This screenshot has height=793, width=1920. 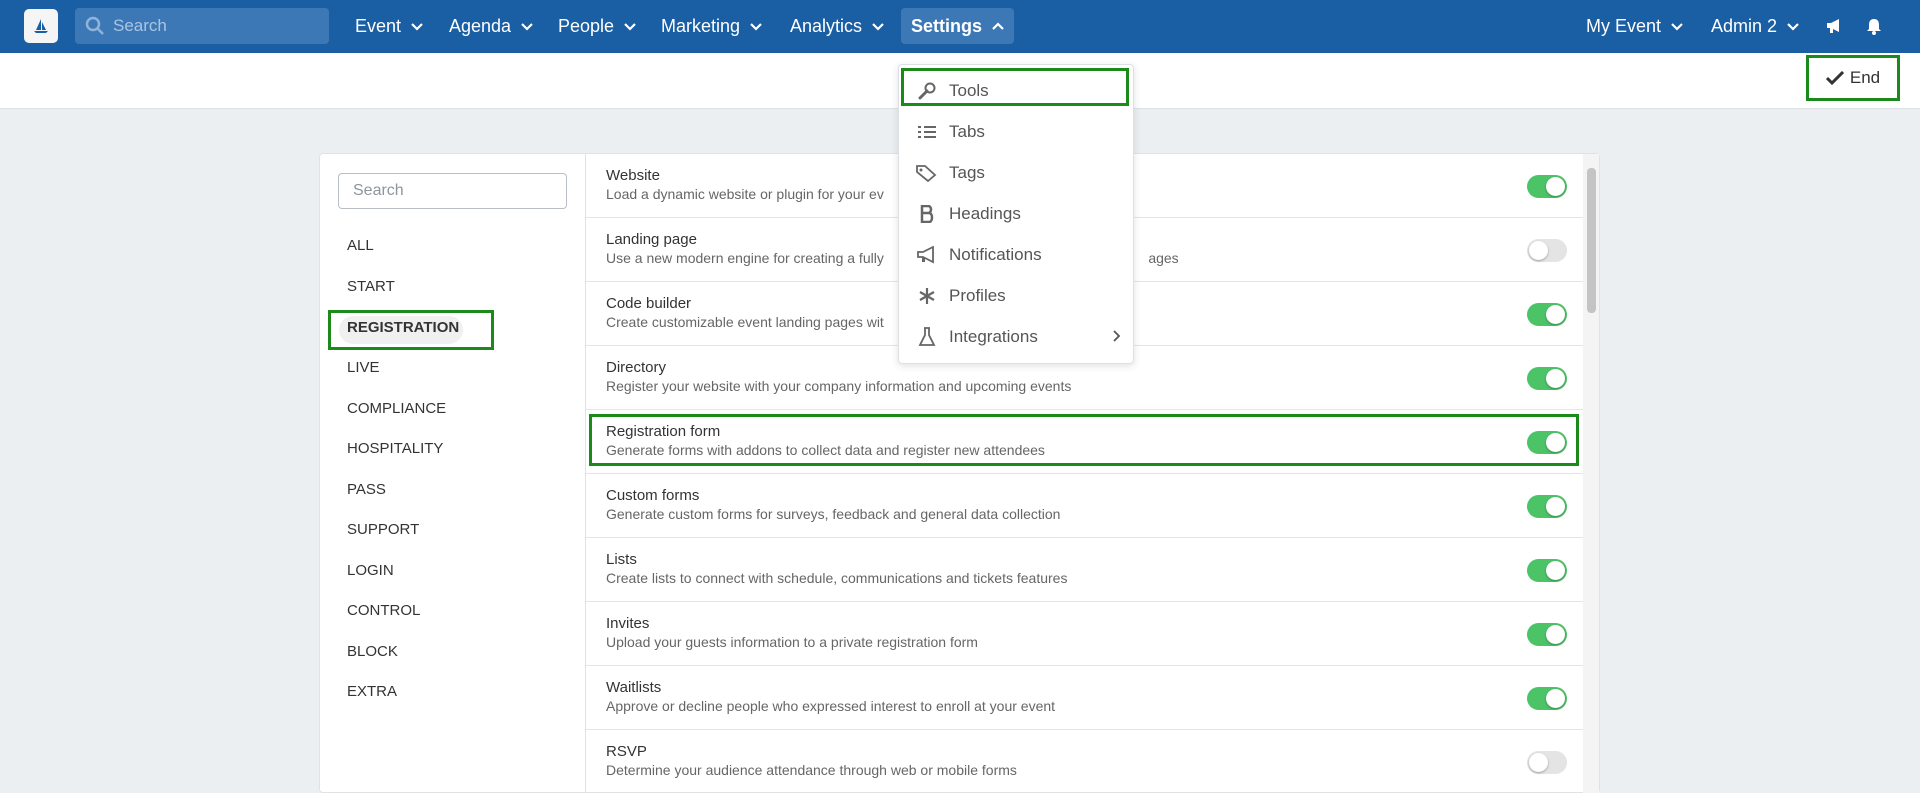 What do you see at coordinates (366, 489) in the screenshot?
I see `category-pass: PASS` at bounding box center [366, 489].